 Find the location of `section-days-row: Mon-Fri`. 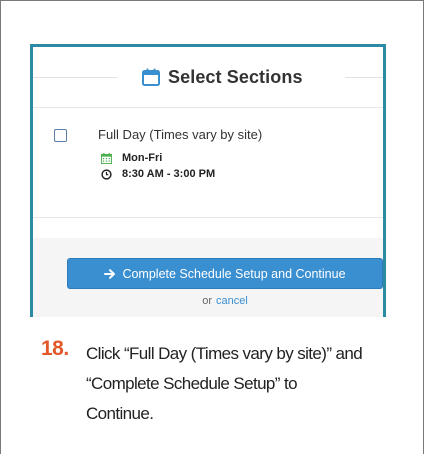

section-days-row: Mon-Fri is located at coordinates (131, 158).